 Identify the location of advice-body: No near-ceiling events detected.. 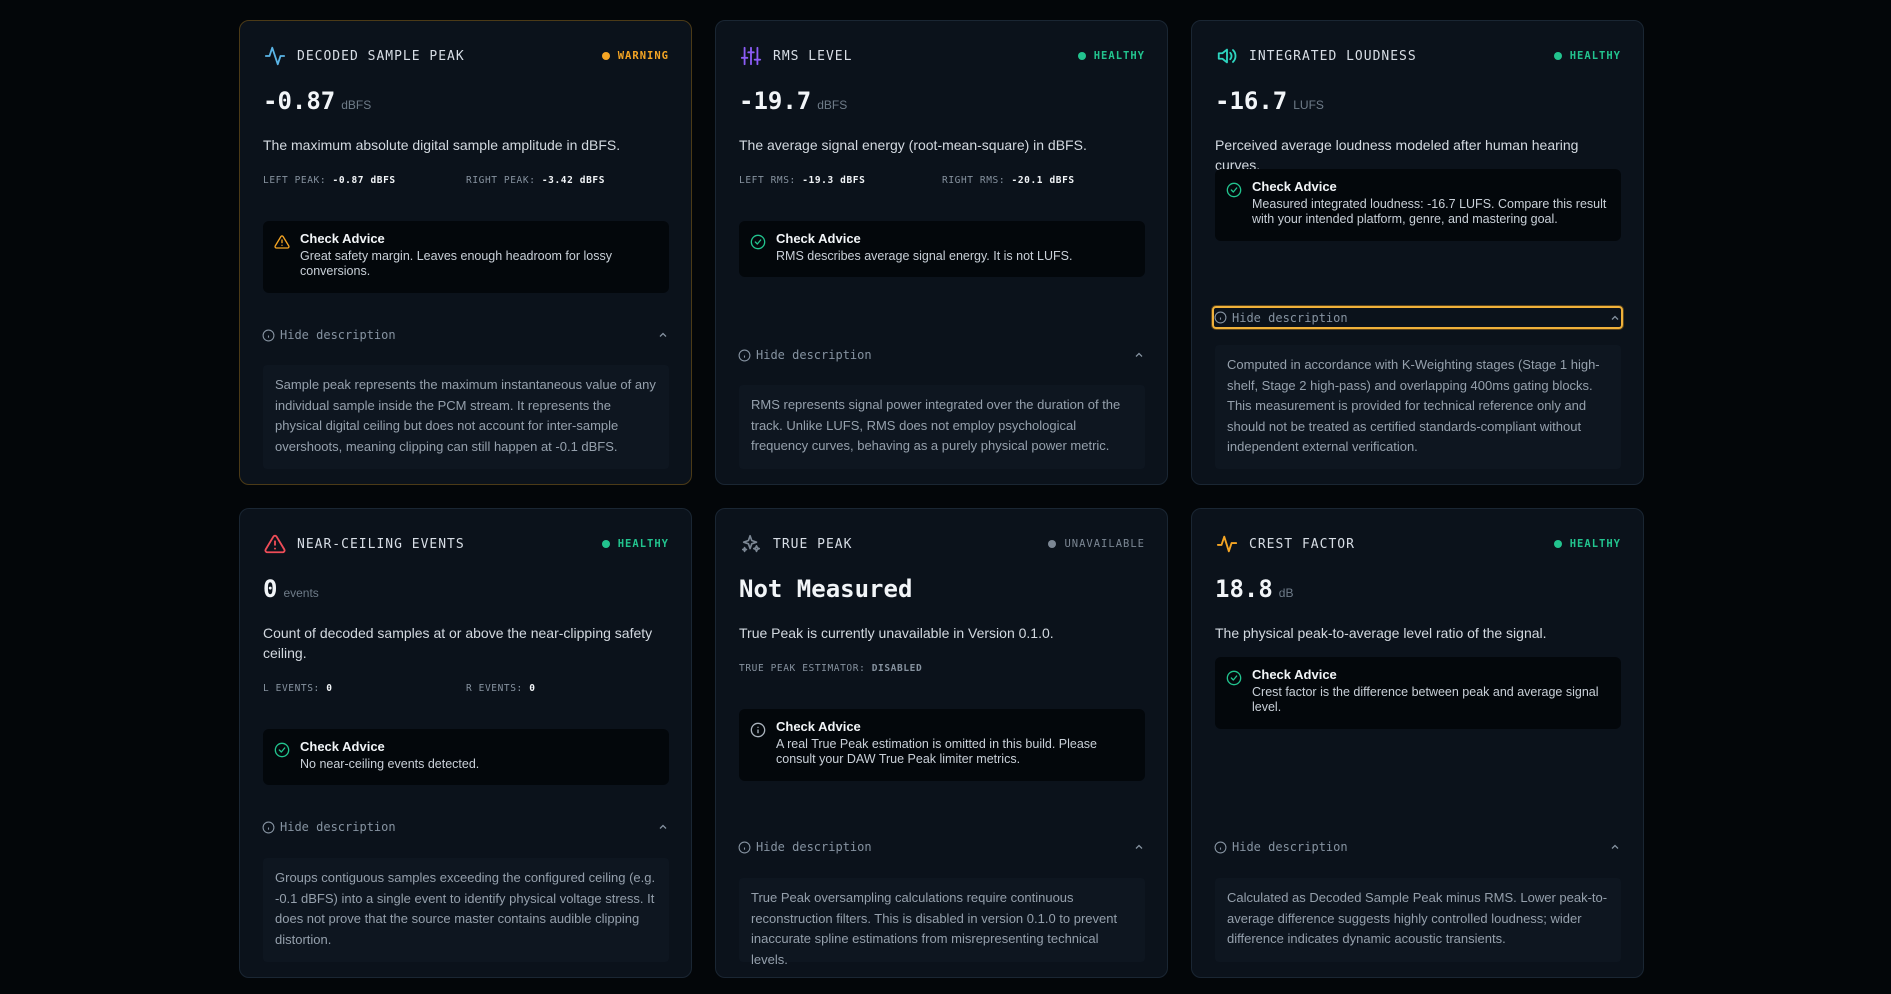
(390, 764).